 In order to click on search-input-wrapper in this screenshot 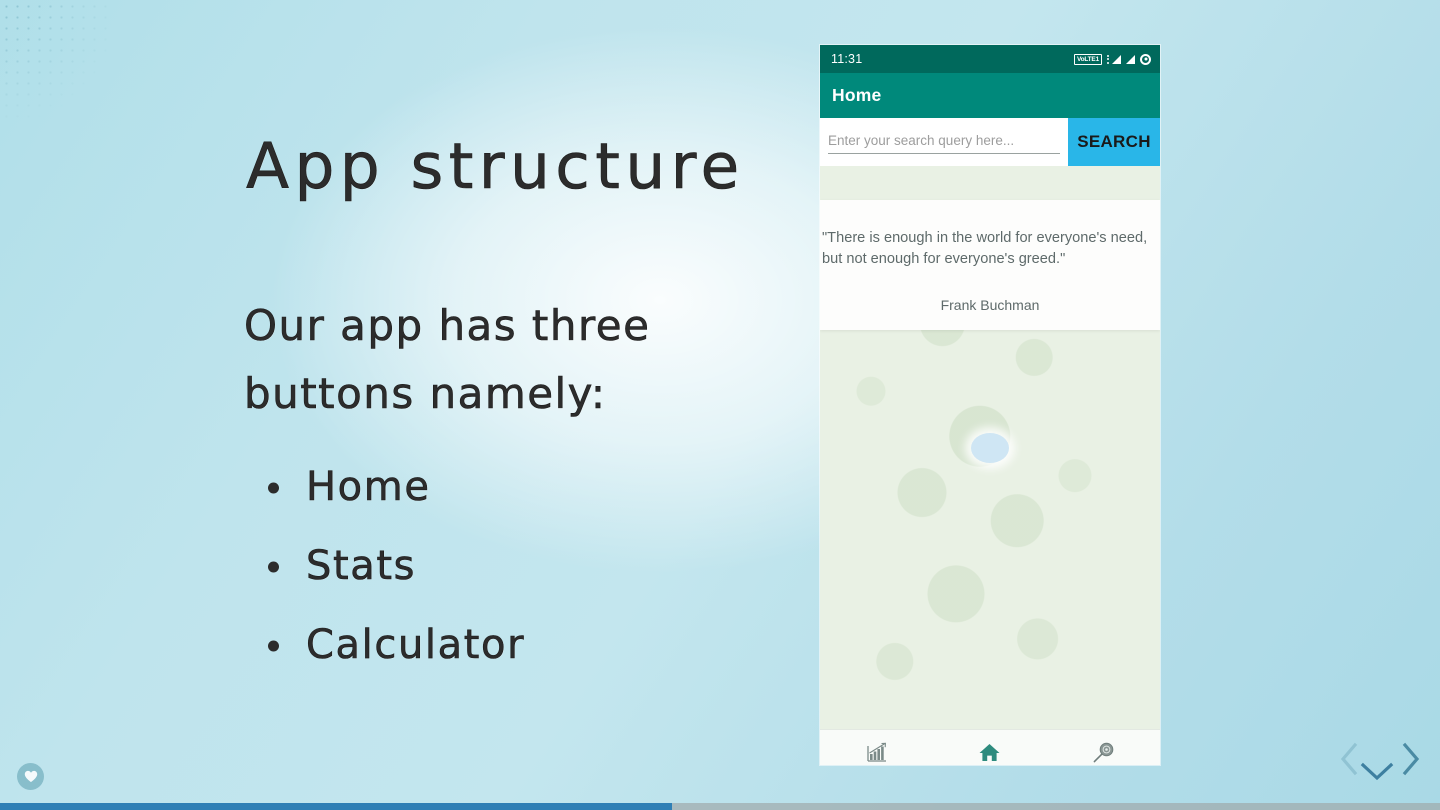, I will do `click(944, 142)`.